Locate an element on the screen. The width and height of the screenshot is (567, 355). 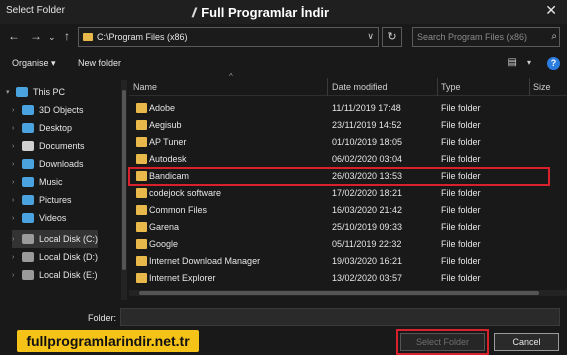
sidebar-item: › Local Disk (E:) is located at coordinates (55, 275).